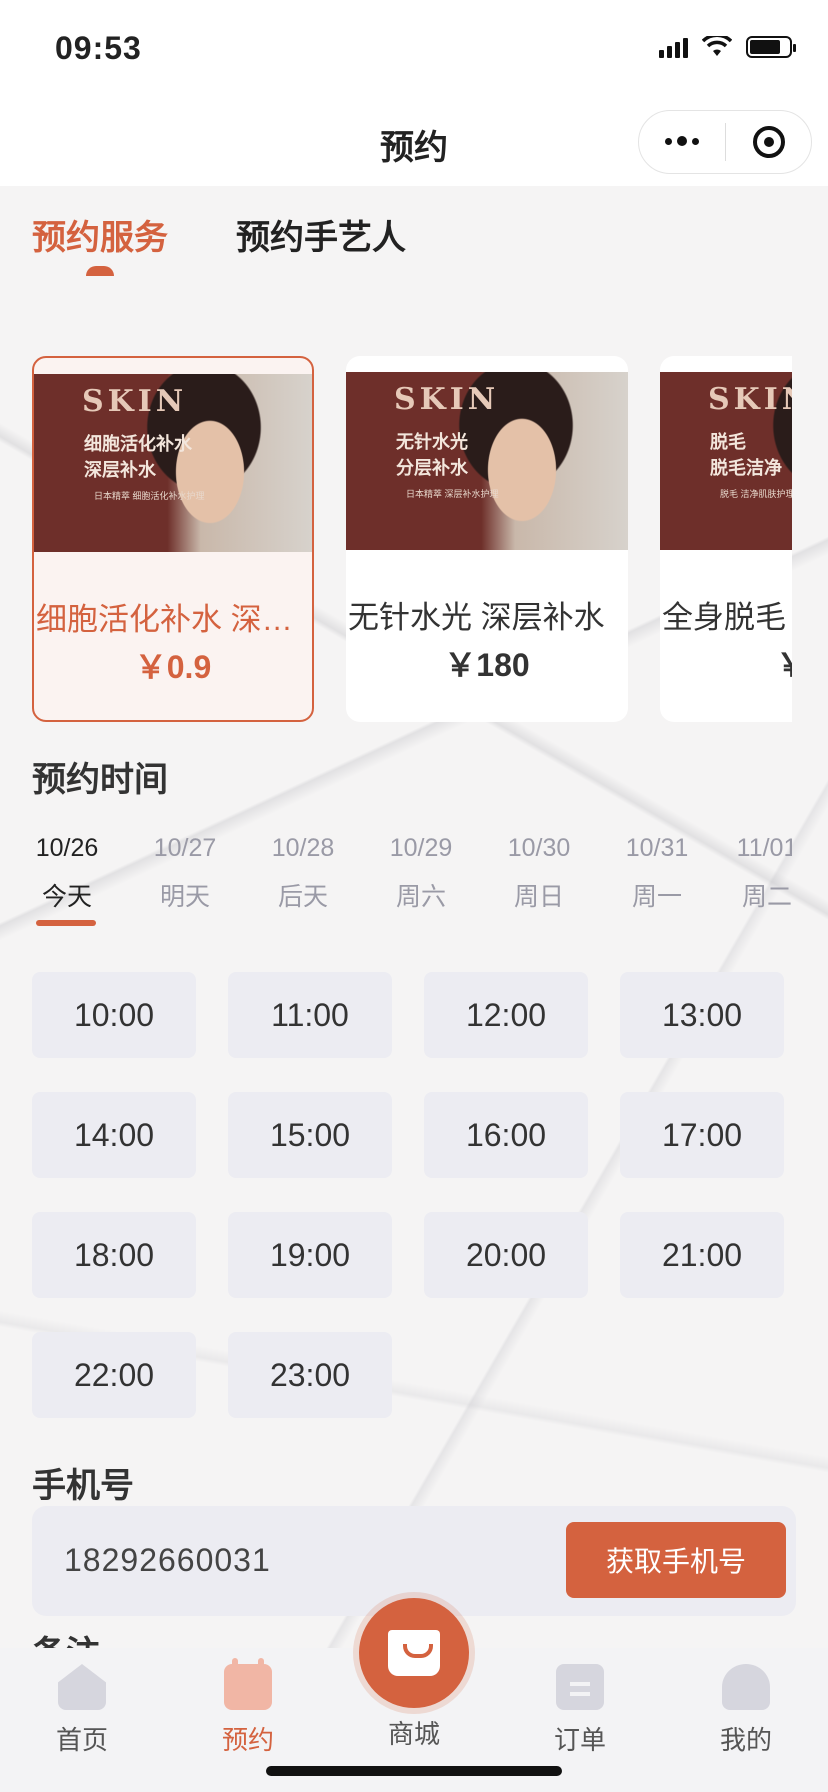 The image size is (828, 1792). What do you see at coordinates (114, 1255) in the screenshot?
I see `time-slot: 18:00` at bounding box center [114, 1255].